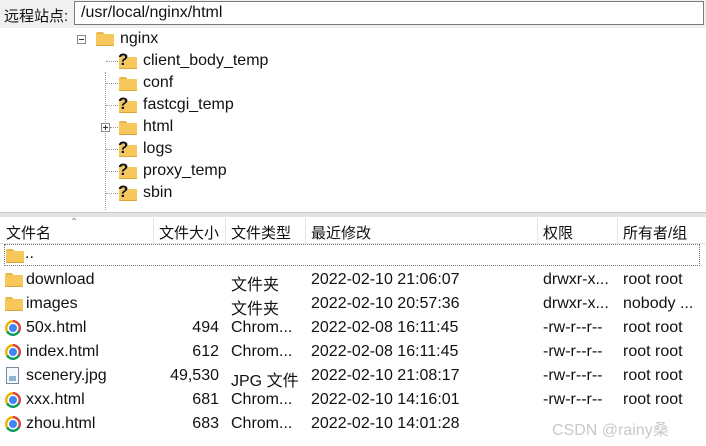  I want to click on column-header-size: 文件大小, so click(189, 232).